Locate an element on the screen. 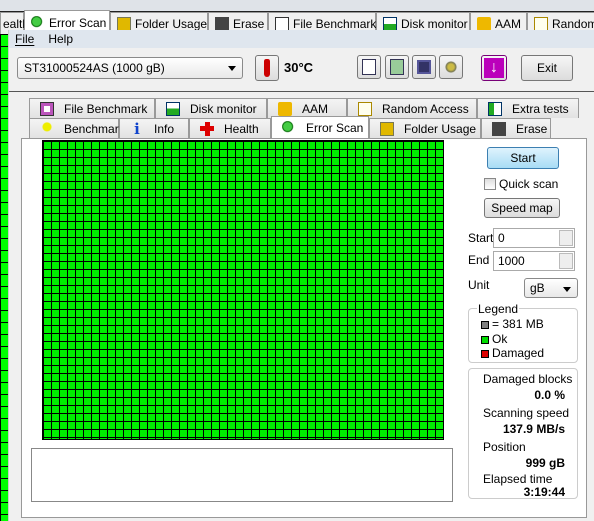 This screenshot has height=521, width=594. floppy-disk-icon is located at coordinates (424, 67).